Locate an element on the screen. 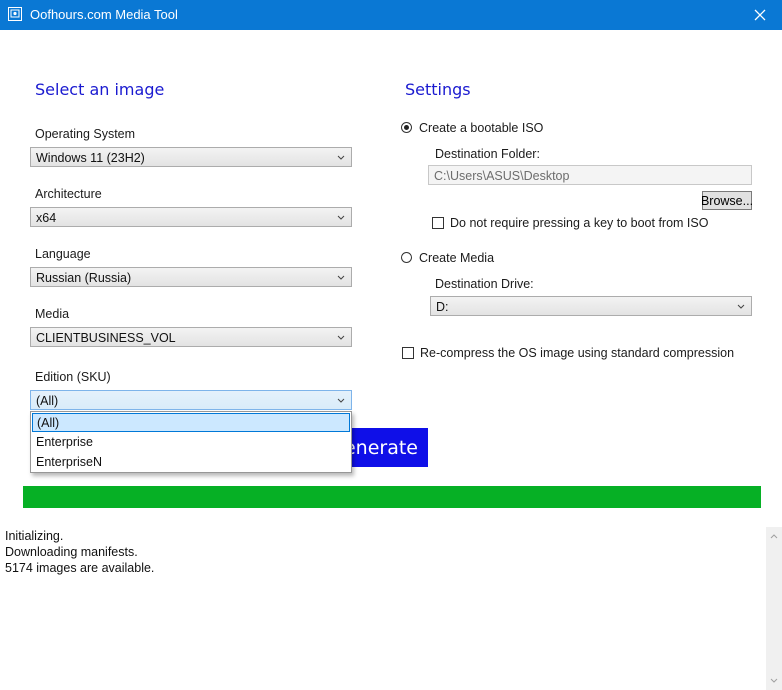 The image size is (782, 690). os-select: Windows 11 (23H2) is located at coordinates (191, 157).